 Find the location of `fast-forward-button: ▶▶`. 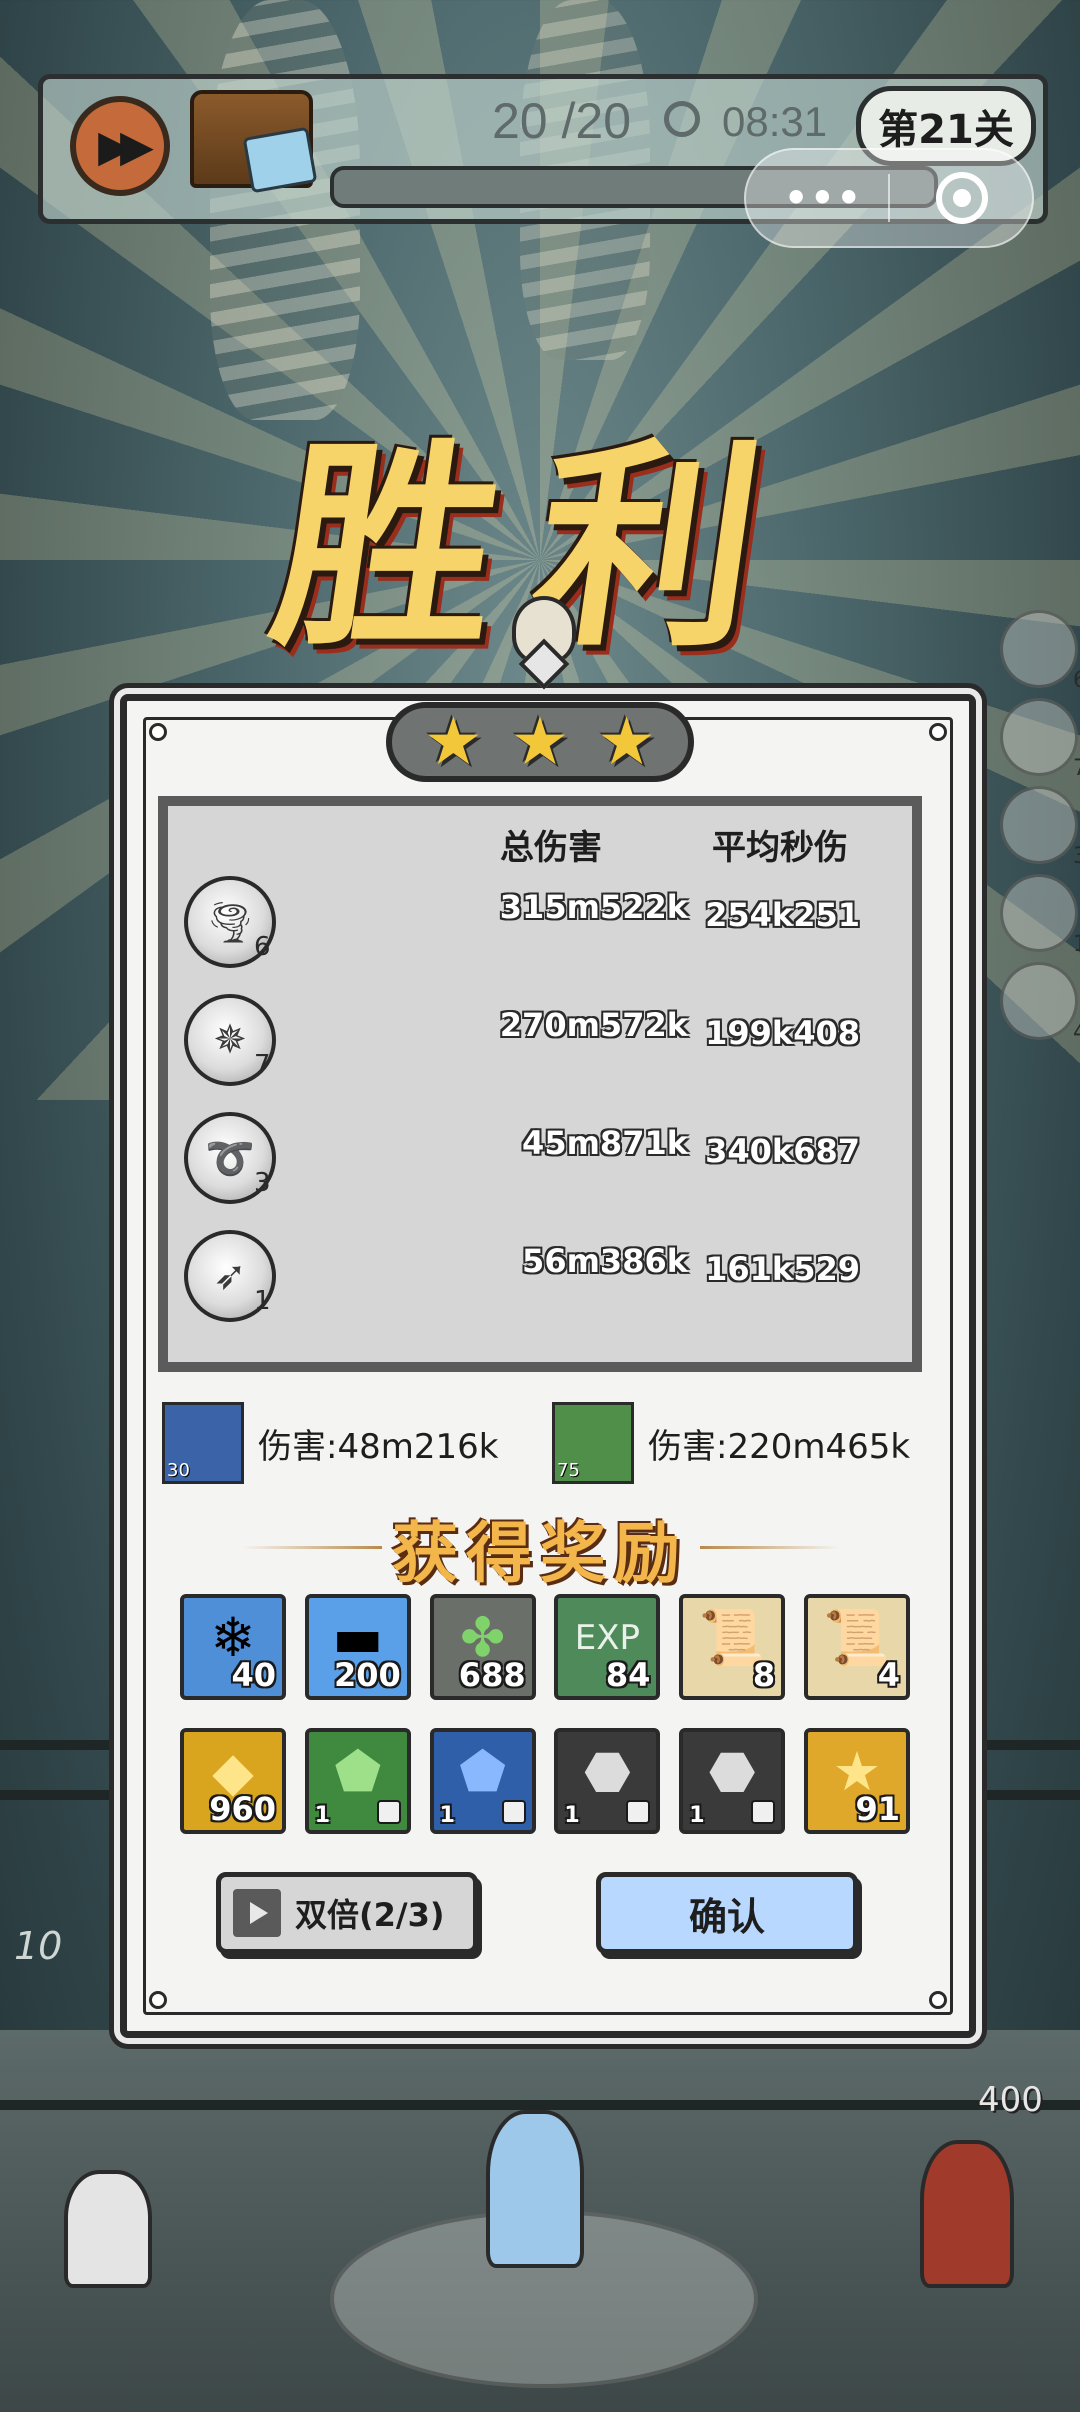

fast-forward-button: ▶▶ is located at coordinates (120, 146).